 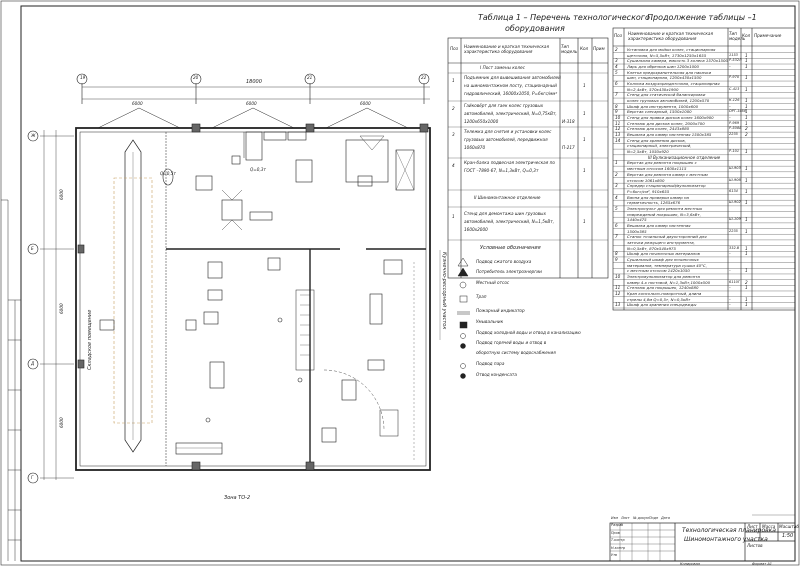 I want to click on table2-row-model: 6134, so click(x=733, y=190).